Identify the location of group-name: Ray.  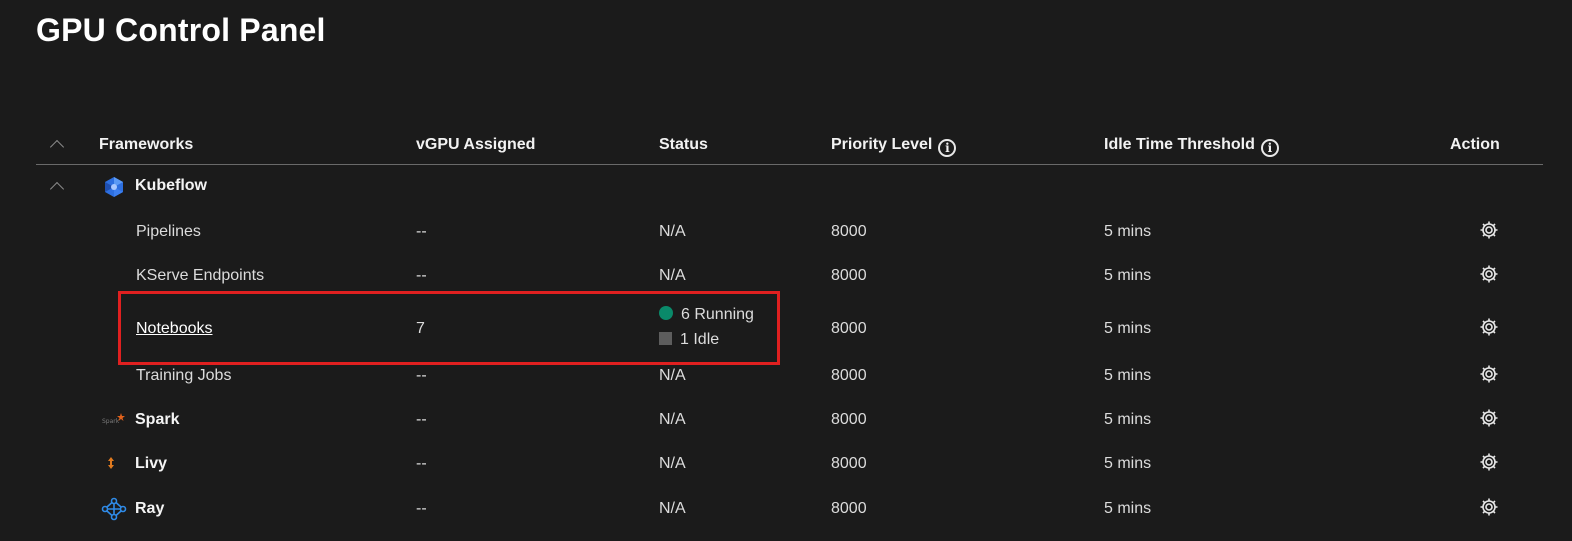
(150, 508).